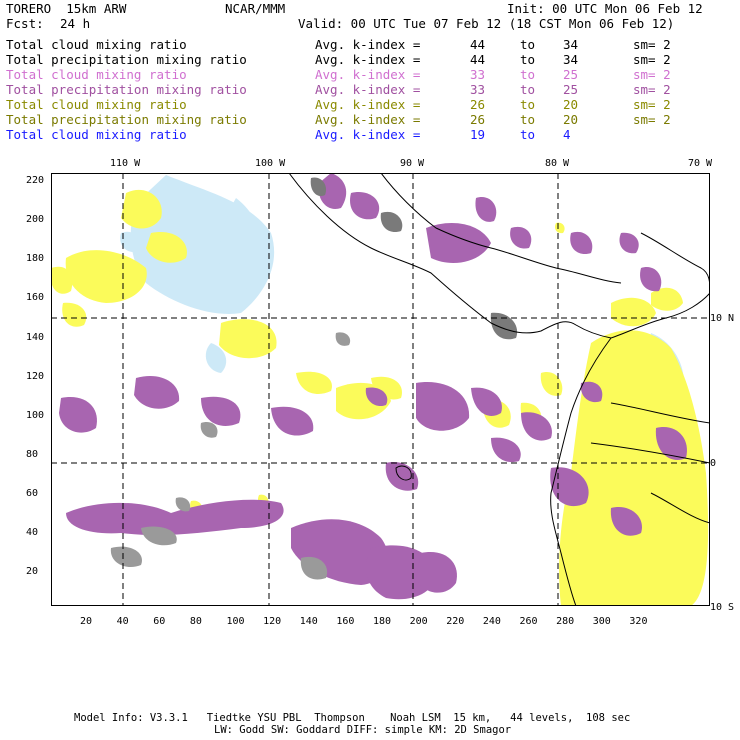 Image resolution: width=740 pixels, height=740 pixels. Describe the element at coordinates (35, 415) in the screenshot. I see `y-tick-label: 100` at that location.